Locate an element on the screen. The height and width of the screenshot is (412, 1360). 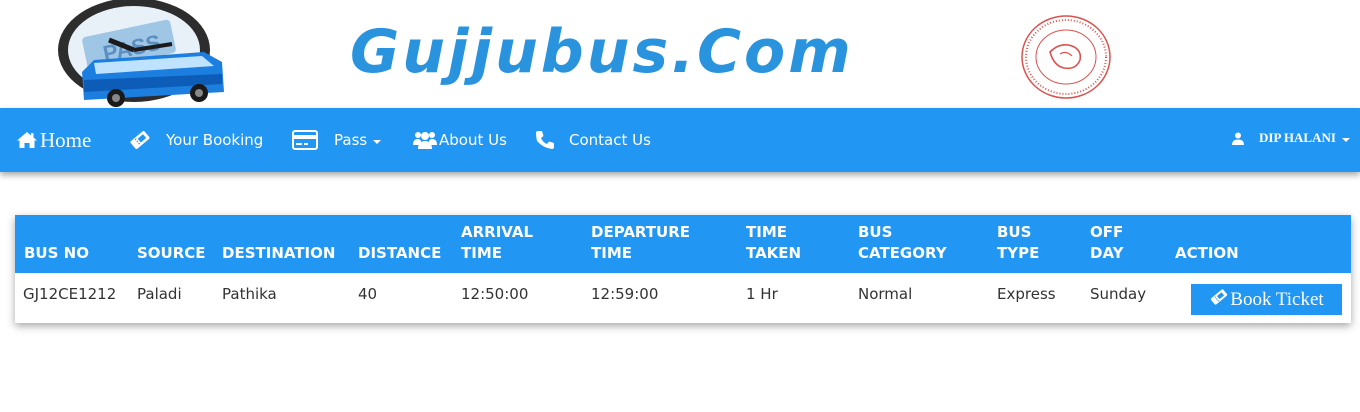
cell-bus-type: Express is located at coordinates (1026, 294).